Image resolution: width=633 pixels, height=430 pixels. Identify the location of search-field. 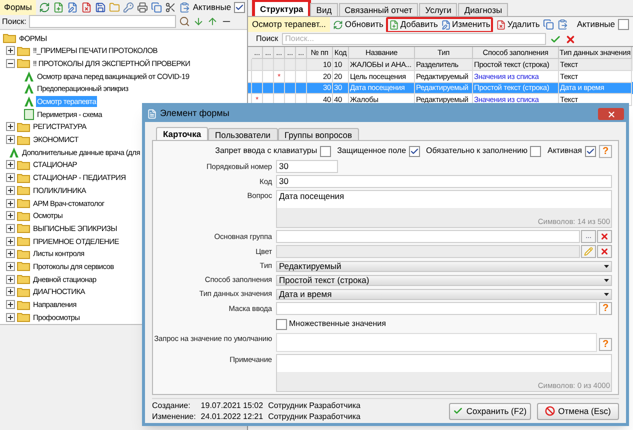
(102, 21).